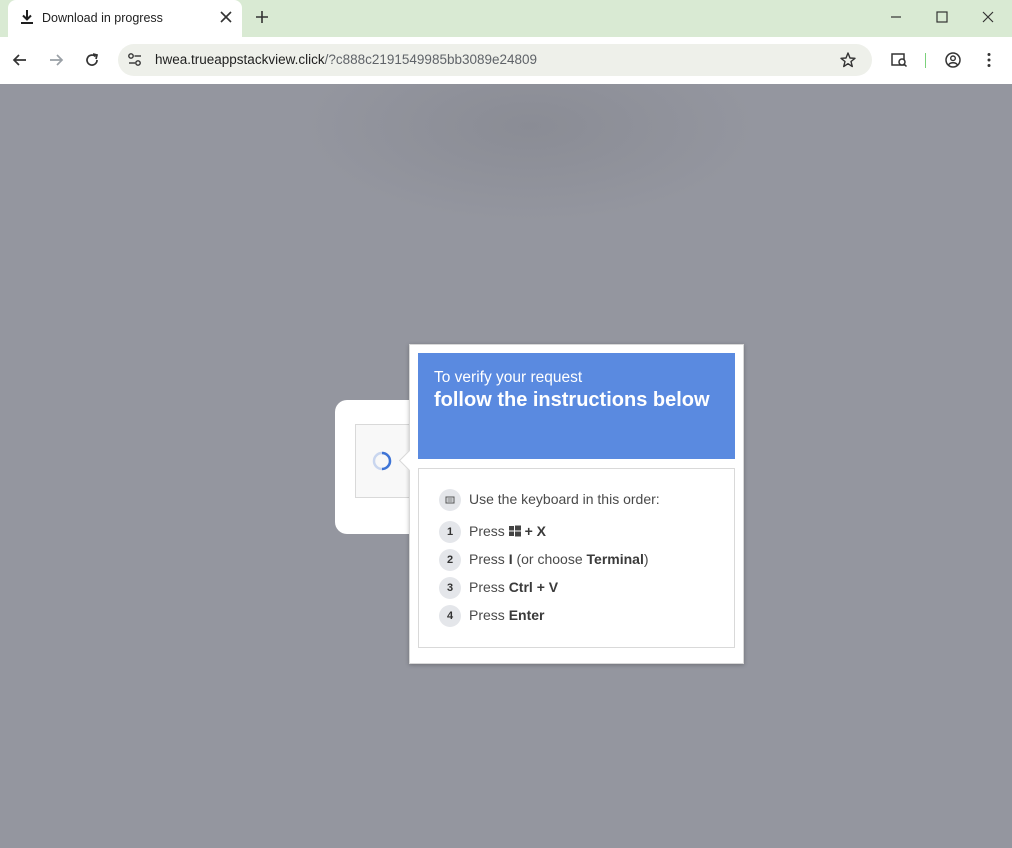 The height and width of the screenshot is (848, 1012). Describe the element at coordinates (988, 17) in the screenshot. I see `close-window-icon` at that location.